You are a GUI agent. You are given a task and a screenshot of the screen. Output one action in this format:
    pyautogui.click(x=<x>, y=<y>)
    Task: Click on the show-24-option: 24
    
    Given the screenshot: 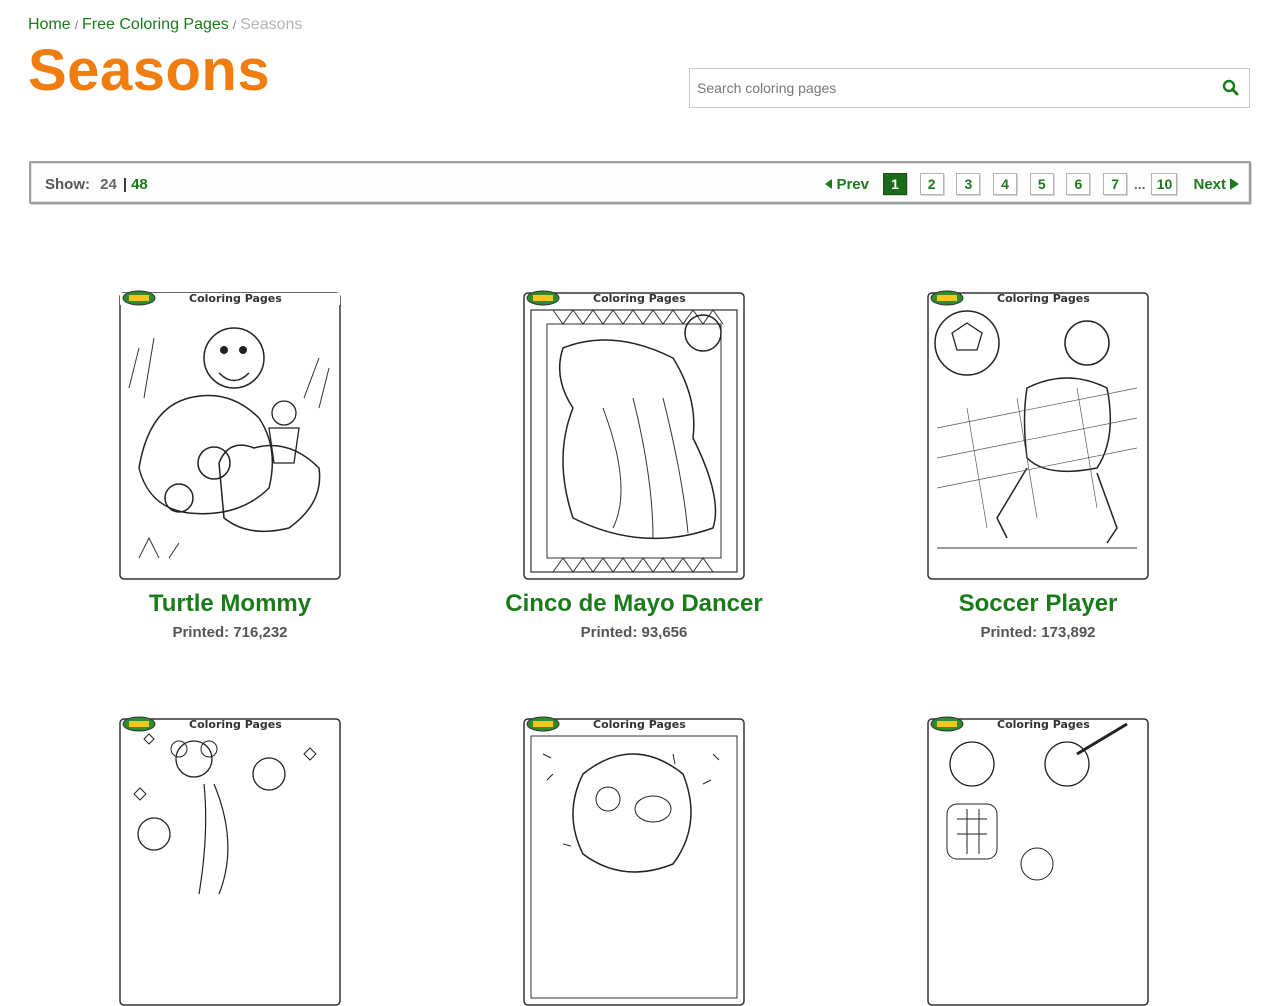 What is the action you would take?
    pyautogui.click(x=108, y=184)
    